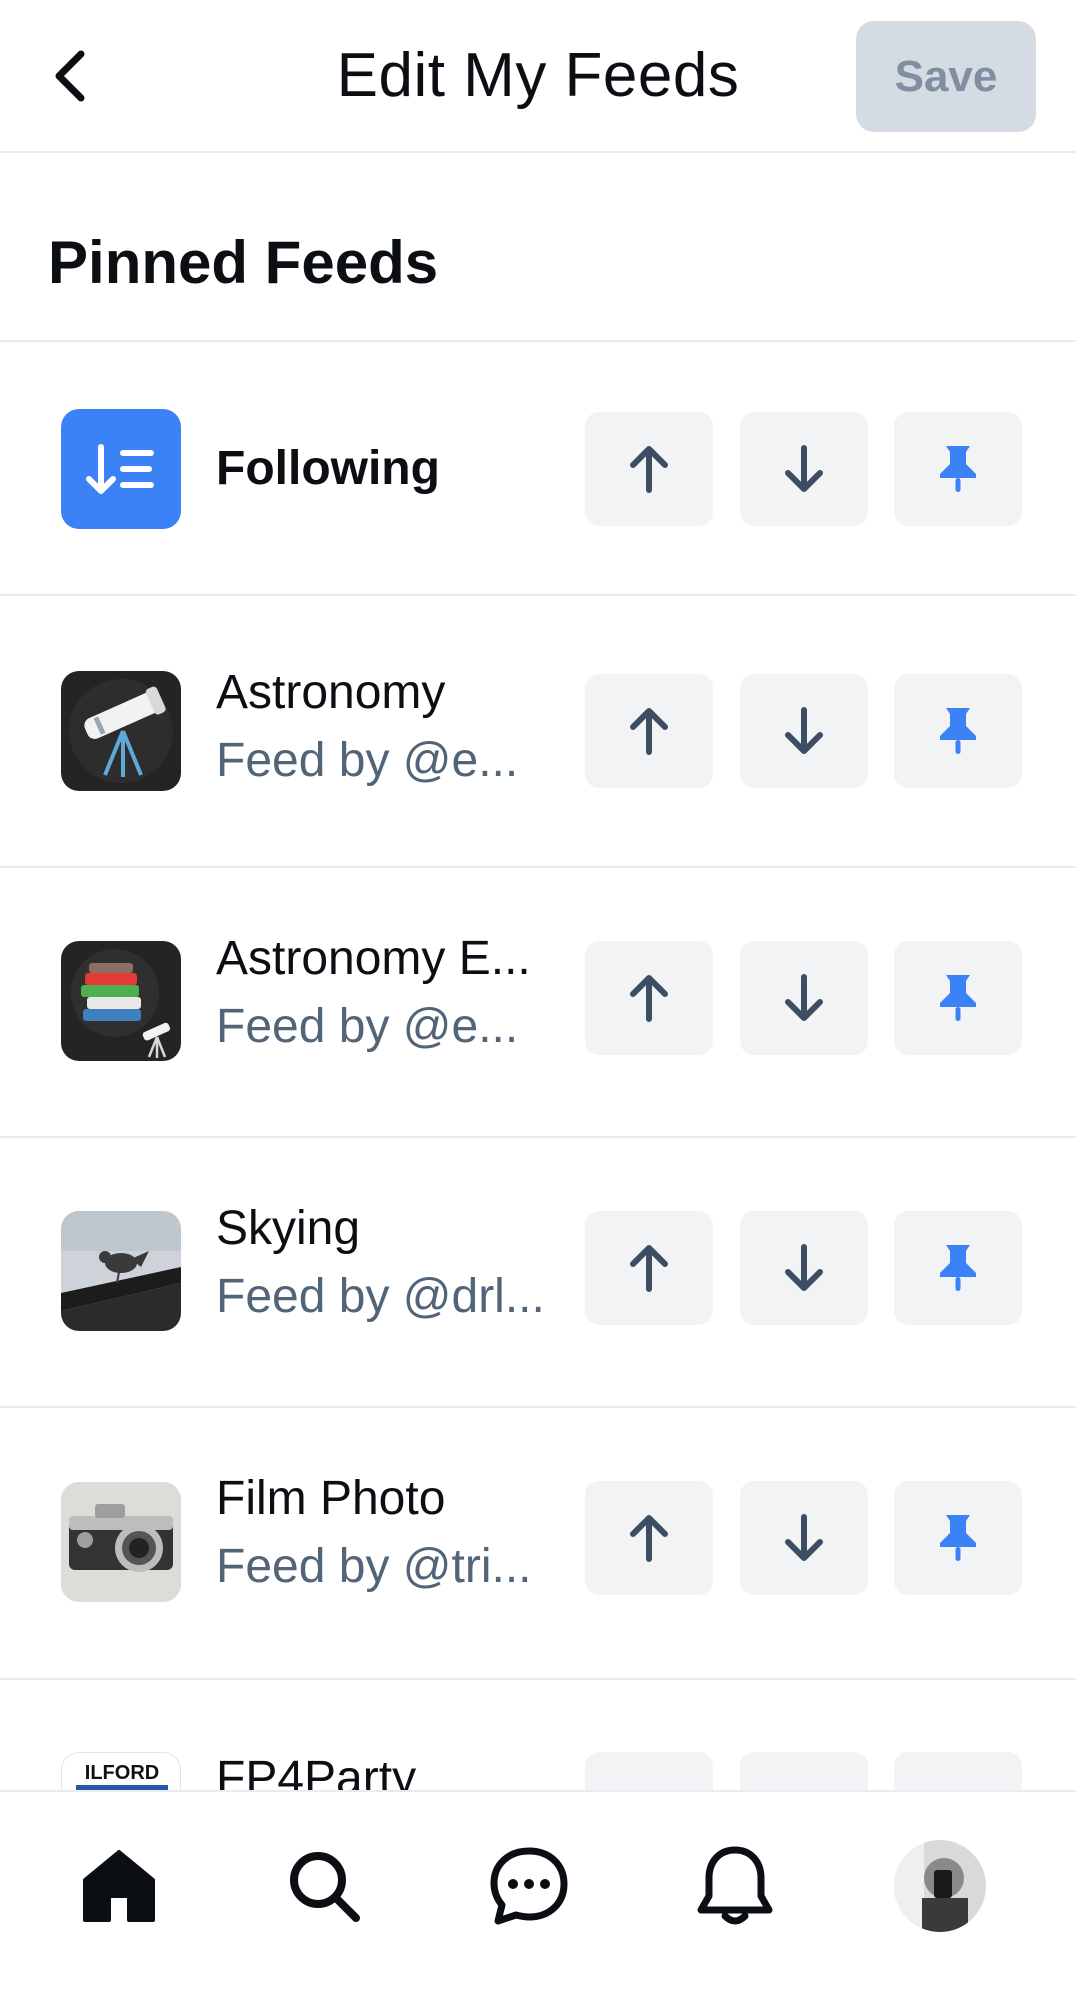 This screenshot has height=2000, width=1076. What do you see at coordinates (121, 731) in the screenshot?
I see `telescope-image` at bounding box center [121, 731].